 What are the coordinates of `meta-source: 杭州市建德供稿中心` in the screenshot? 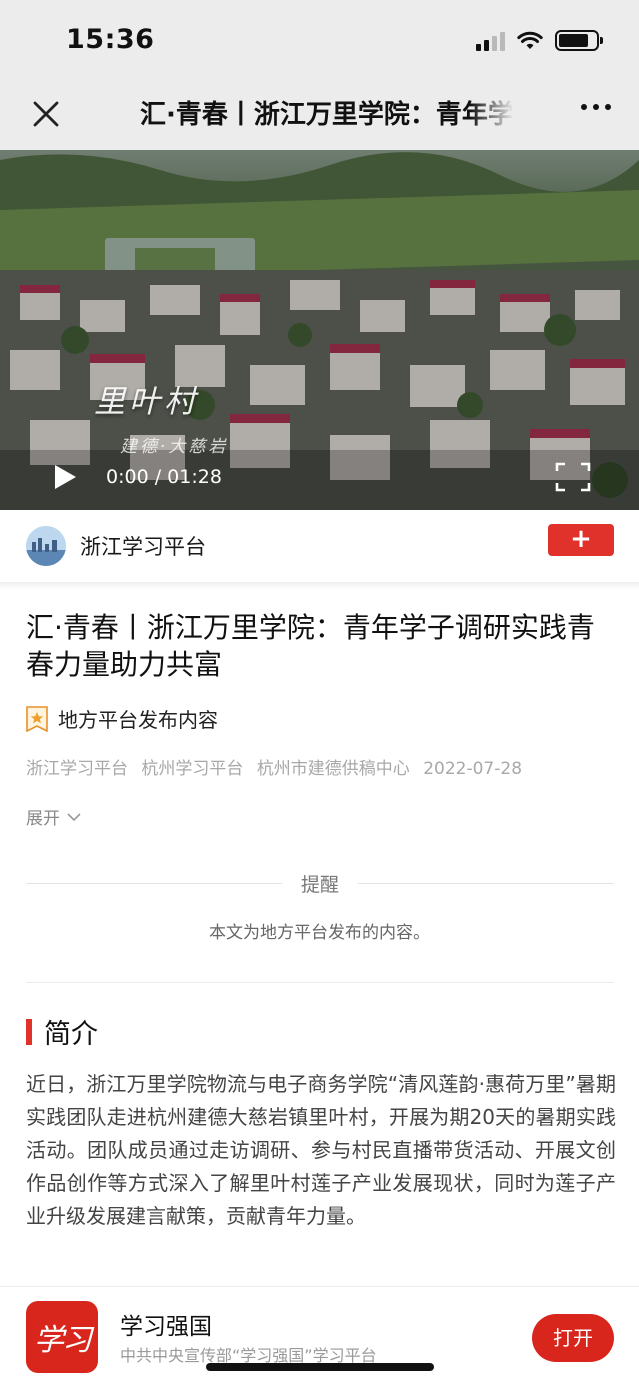 It's located at (333, 769).